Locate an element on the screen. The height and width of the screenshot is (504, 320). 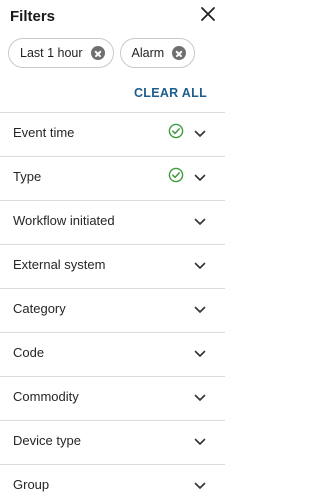
chip-label: Last 1 hour is located at coordinates (51, 53).